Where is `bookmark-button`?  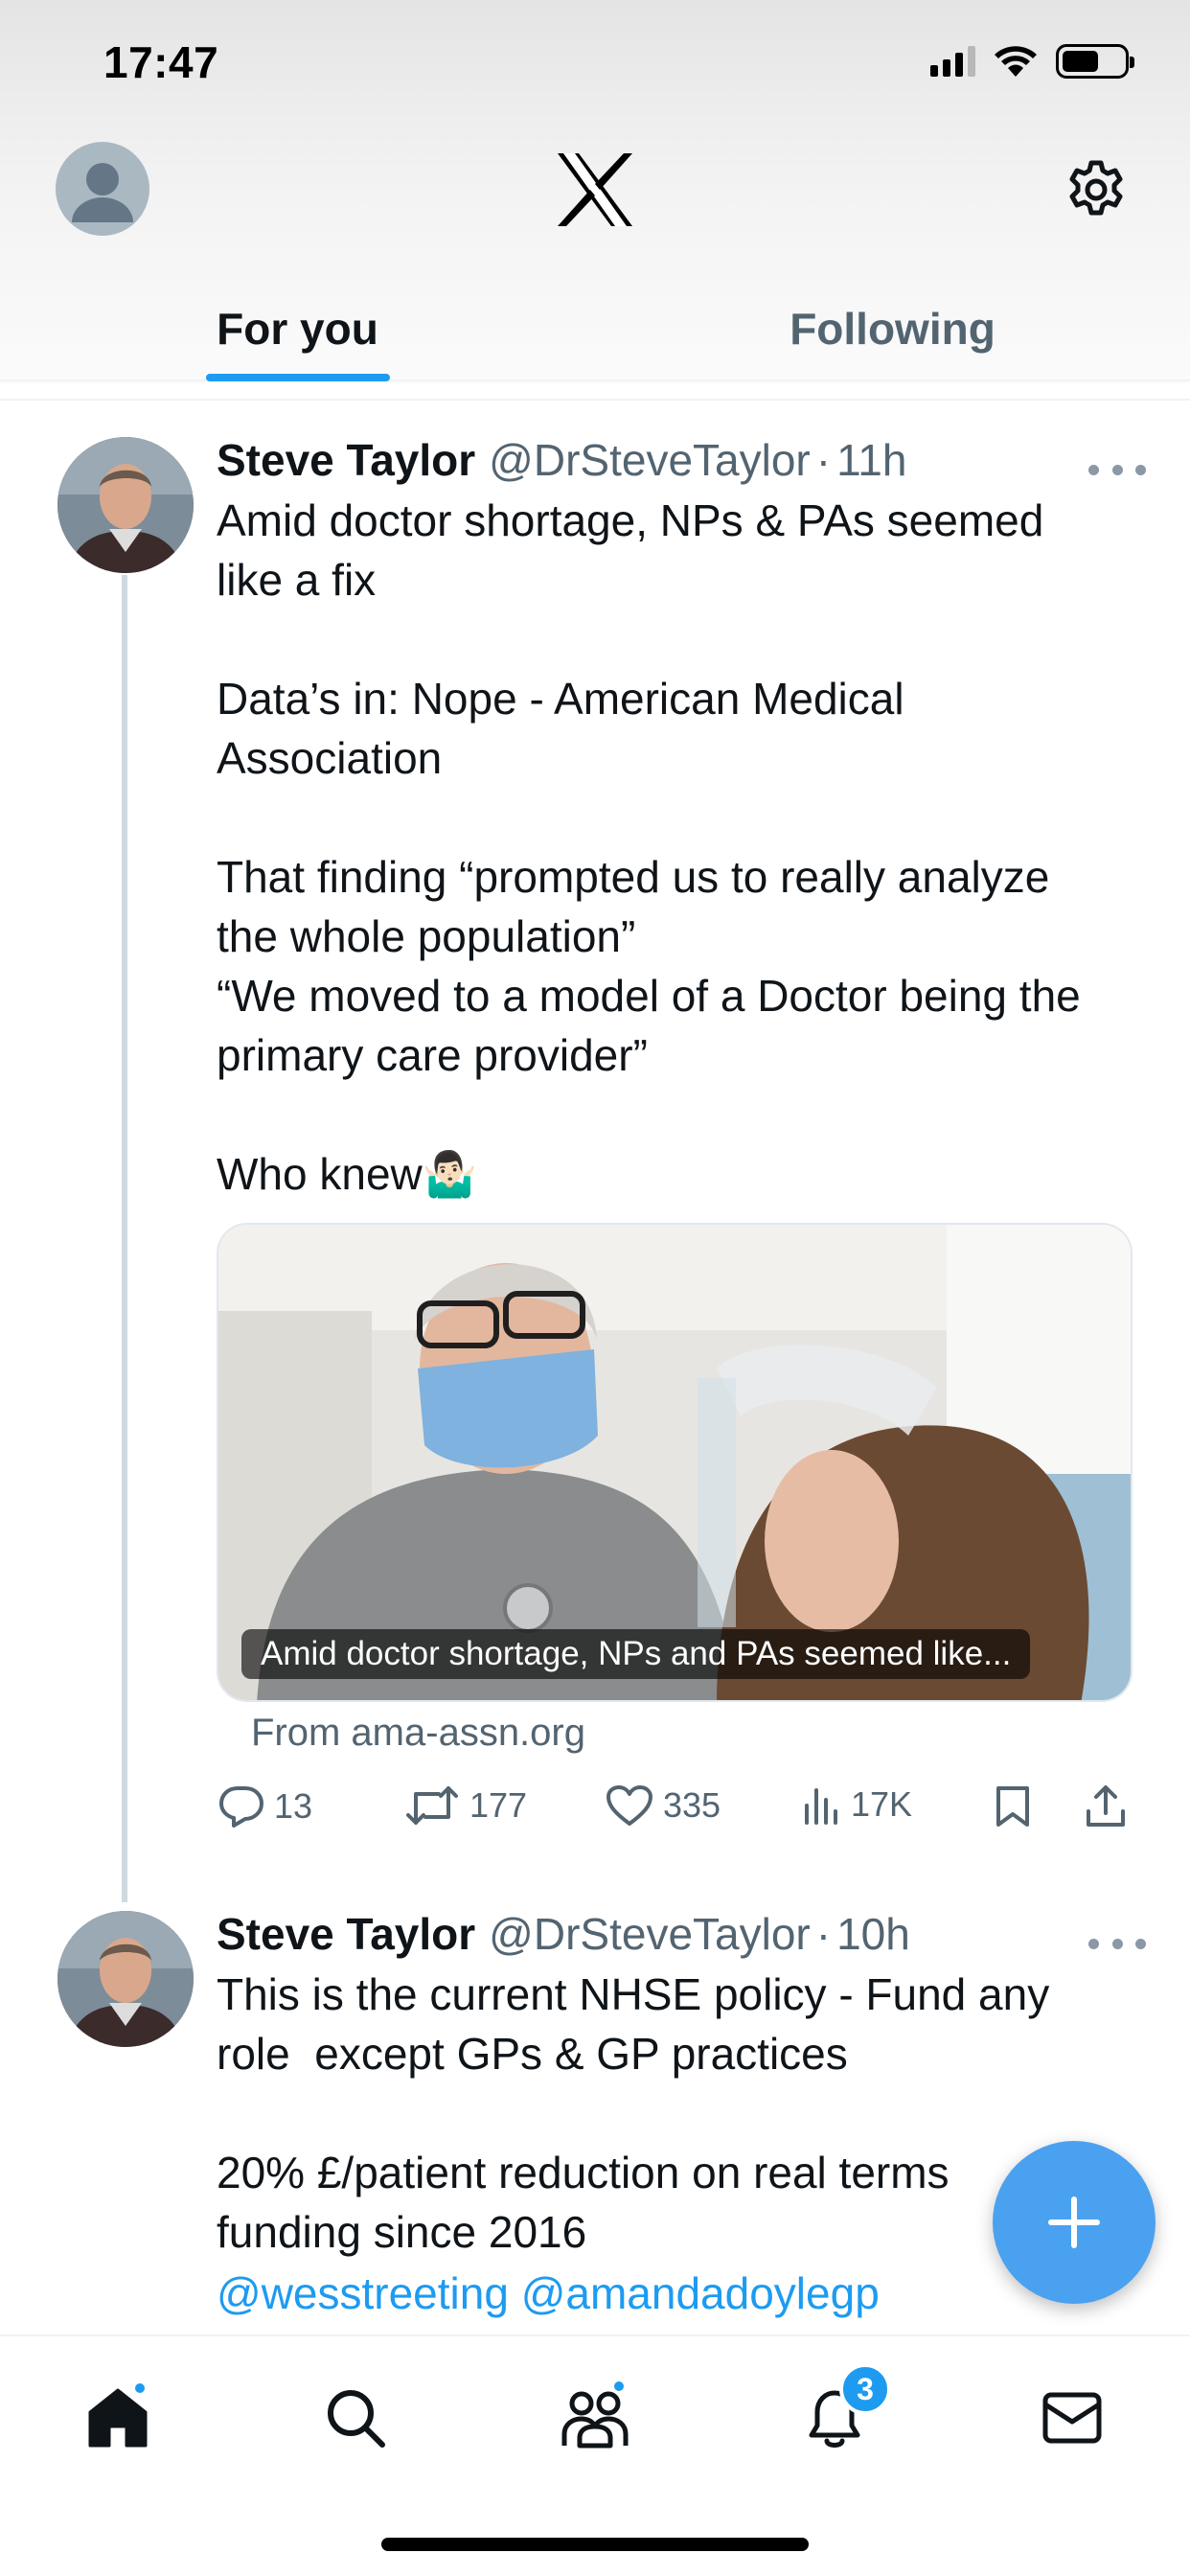 bookmark-button is located at coordinates (1013, 1806).